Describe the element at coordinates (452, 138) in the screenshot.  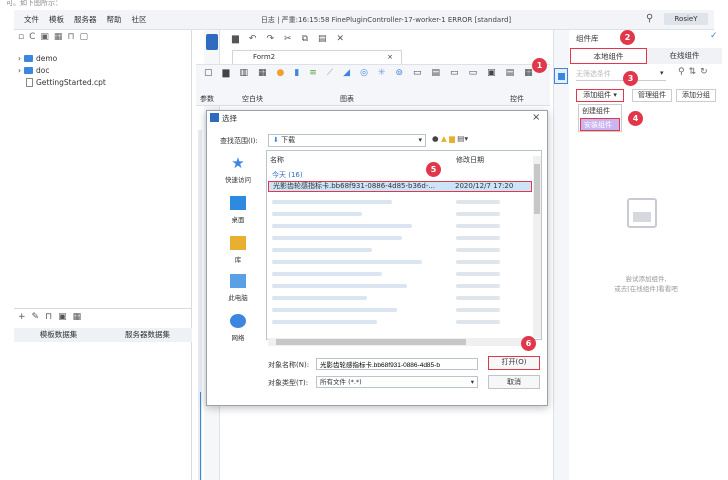
I see `new-folder-icon: ▆` at that location.